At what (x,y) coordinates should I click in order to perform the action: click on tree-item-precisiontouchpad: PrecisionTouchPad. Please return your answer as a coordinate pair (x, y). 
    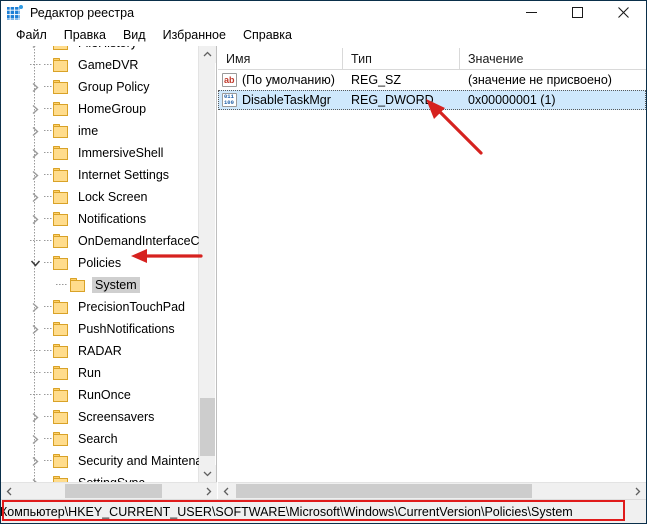
    Looking at the image, I should click on (100, 307).